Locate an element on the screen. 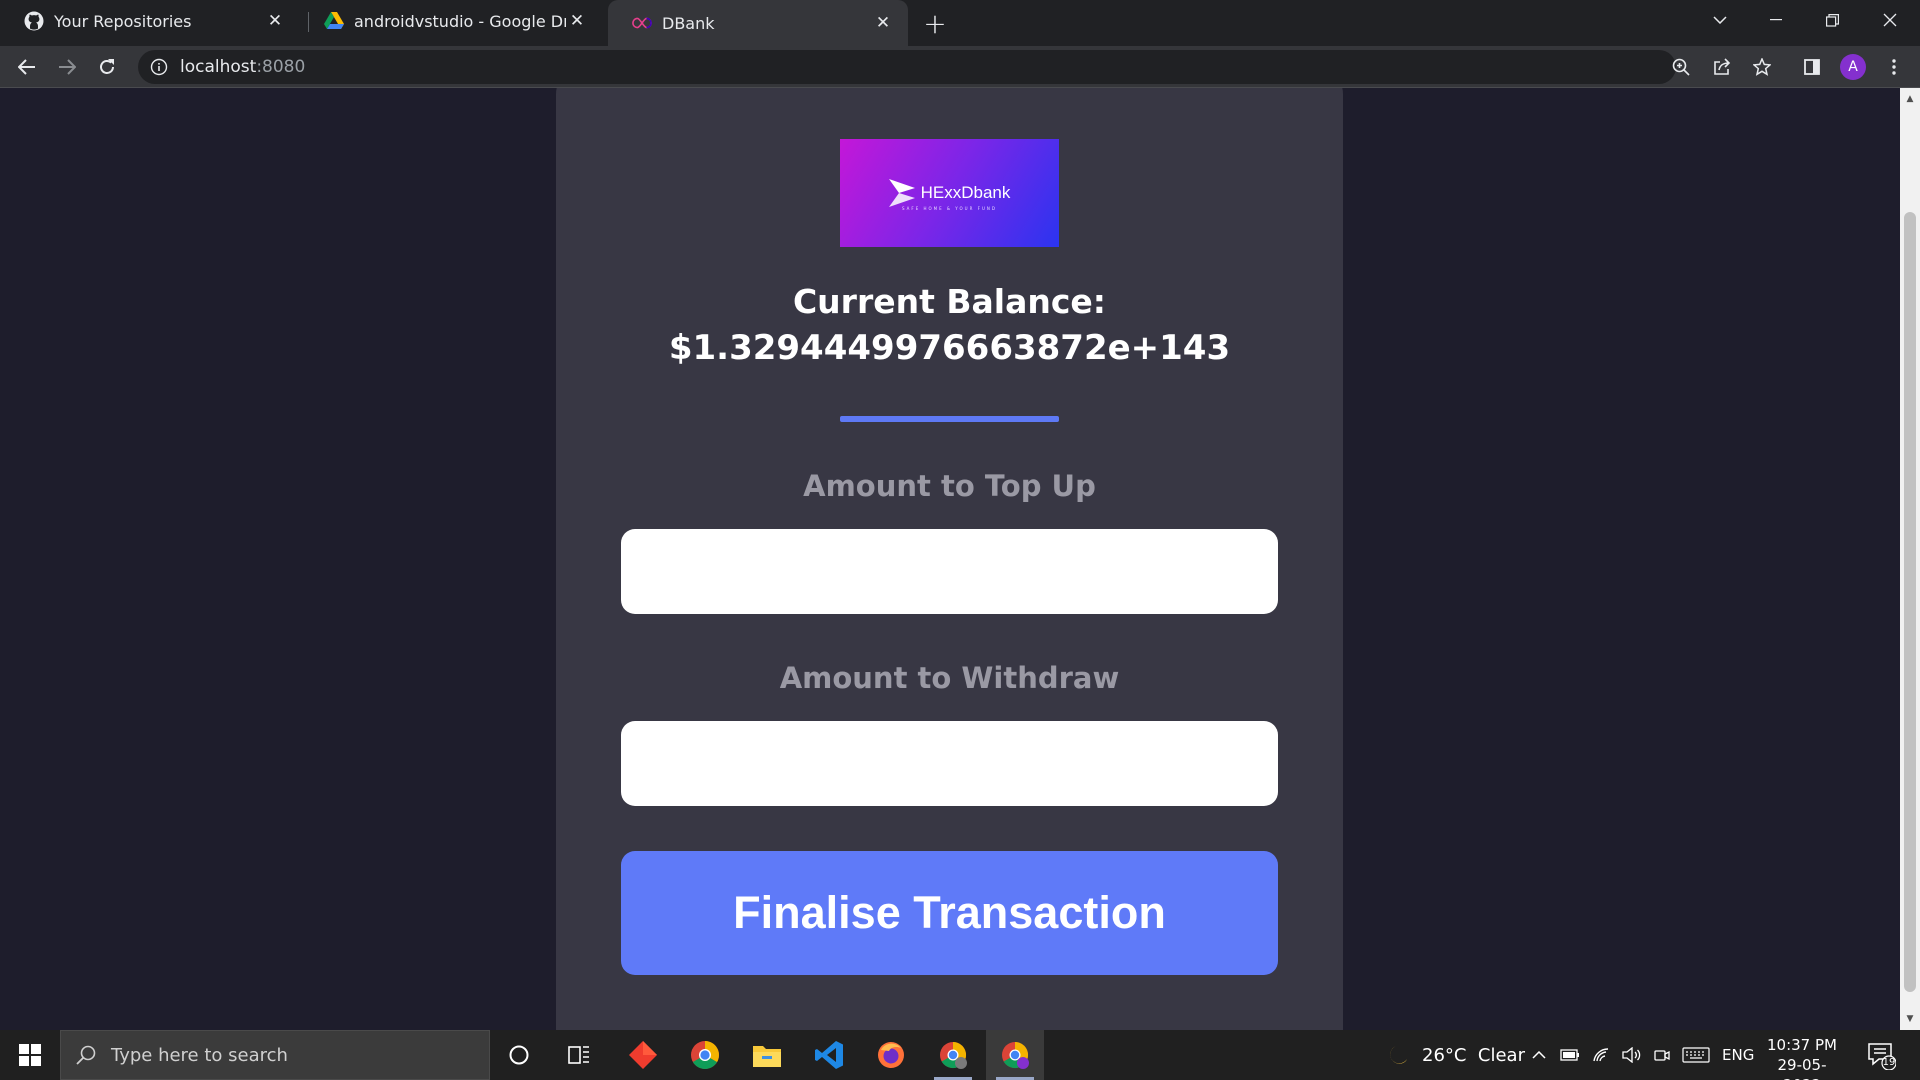 Image resolution: width=1920 pixels, height=1080 pixels. notification-count: 19 is located at coordinates (1889, 1062).